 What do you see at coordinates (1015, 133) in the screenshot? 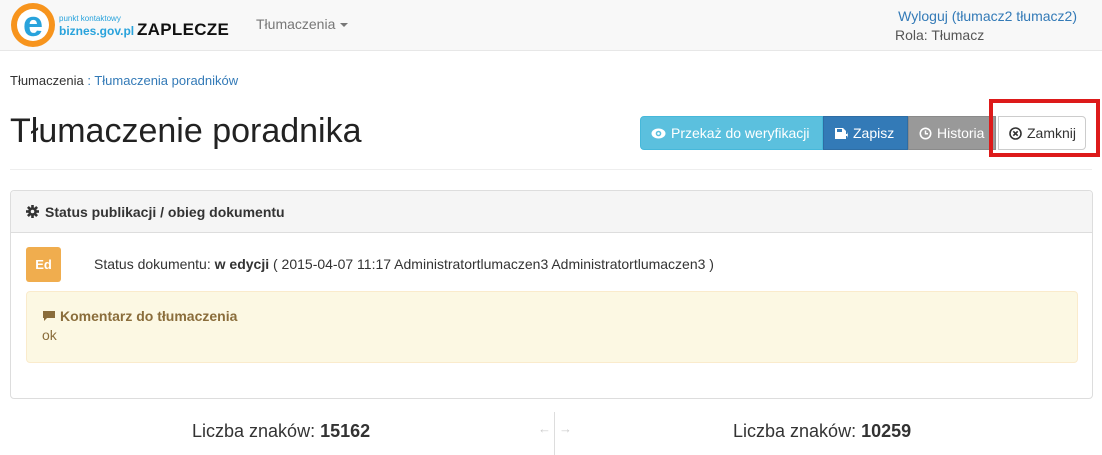
I see `close-circle-icon` at bounding box center [1015, 133].